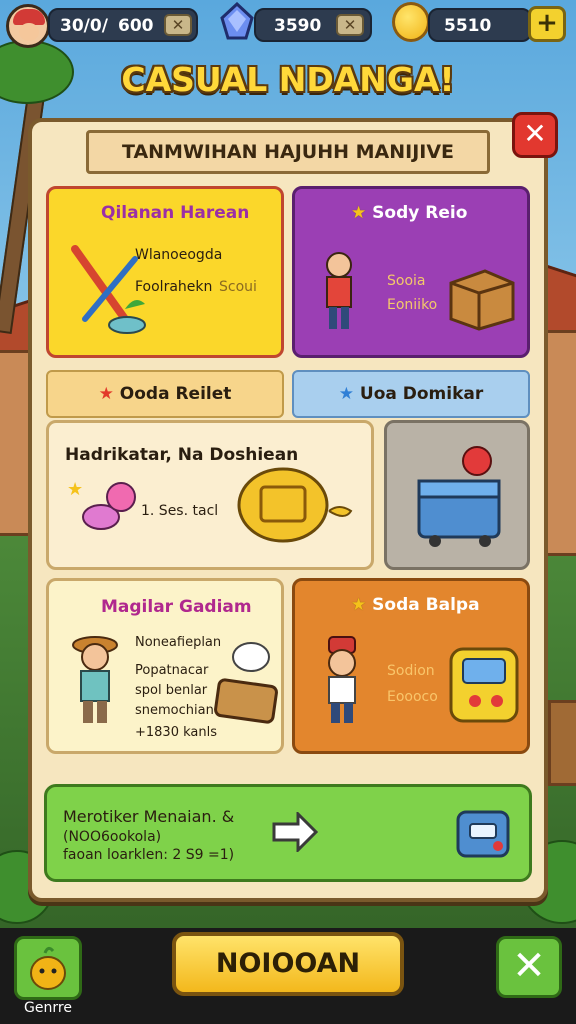 The image size is (576, 1024). I want to click on card5-title-text: Soda Balpa, so click(426, 605).